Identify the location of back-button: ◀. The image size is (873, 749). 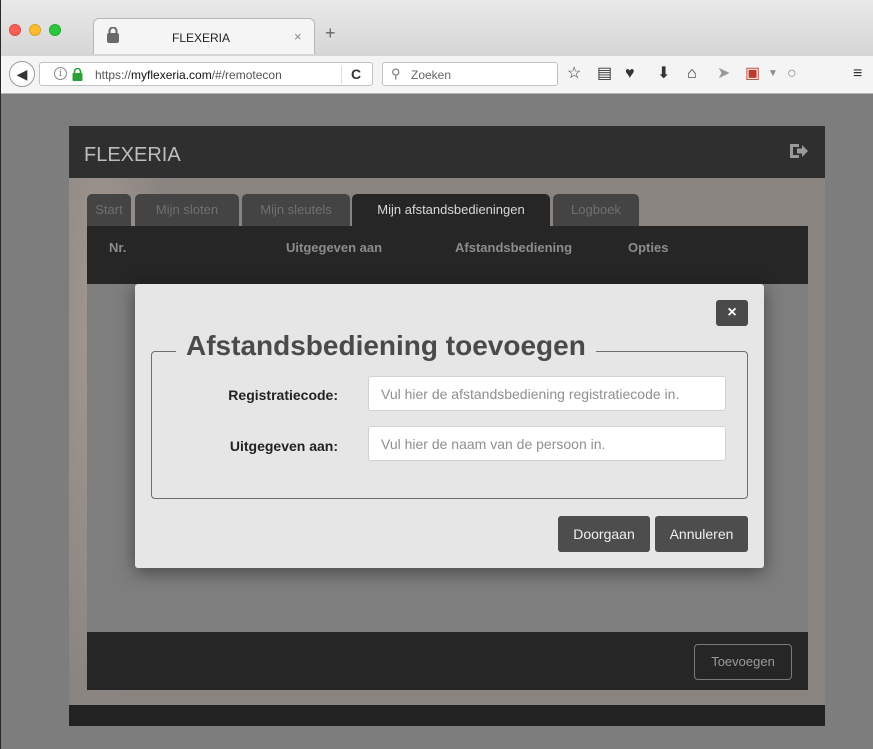
(22, 74).